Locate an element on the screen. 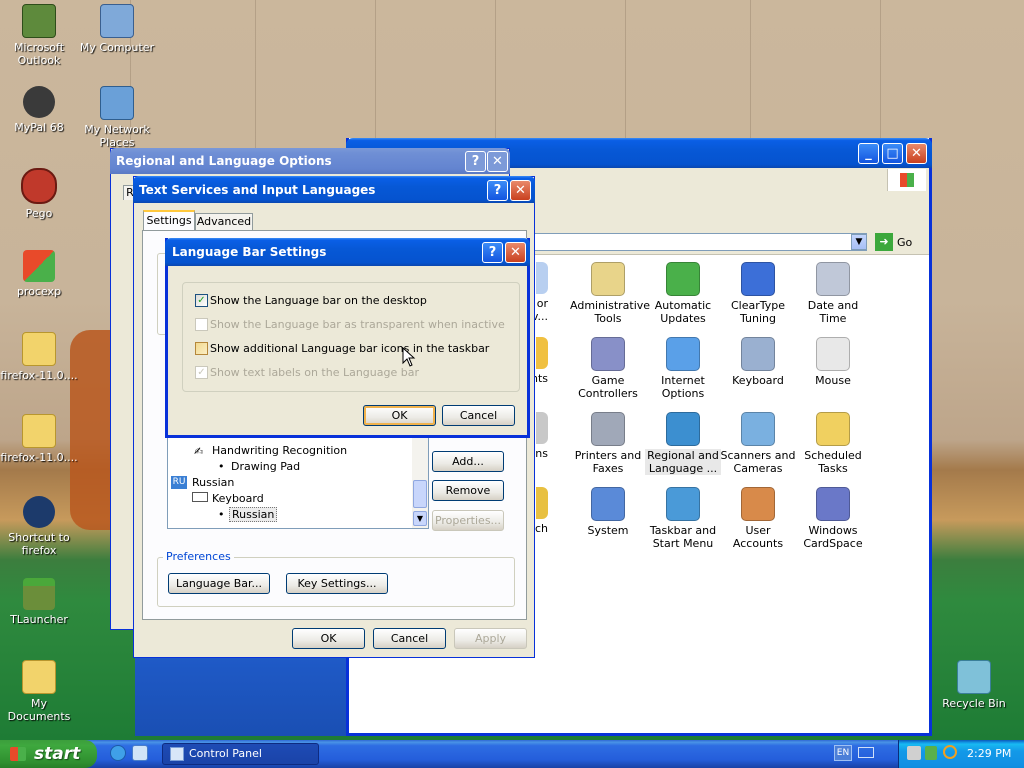  safely-remove-icon is located at coordinates (931, 753).